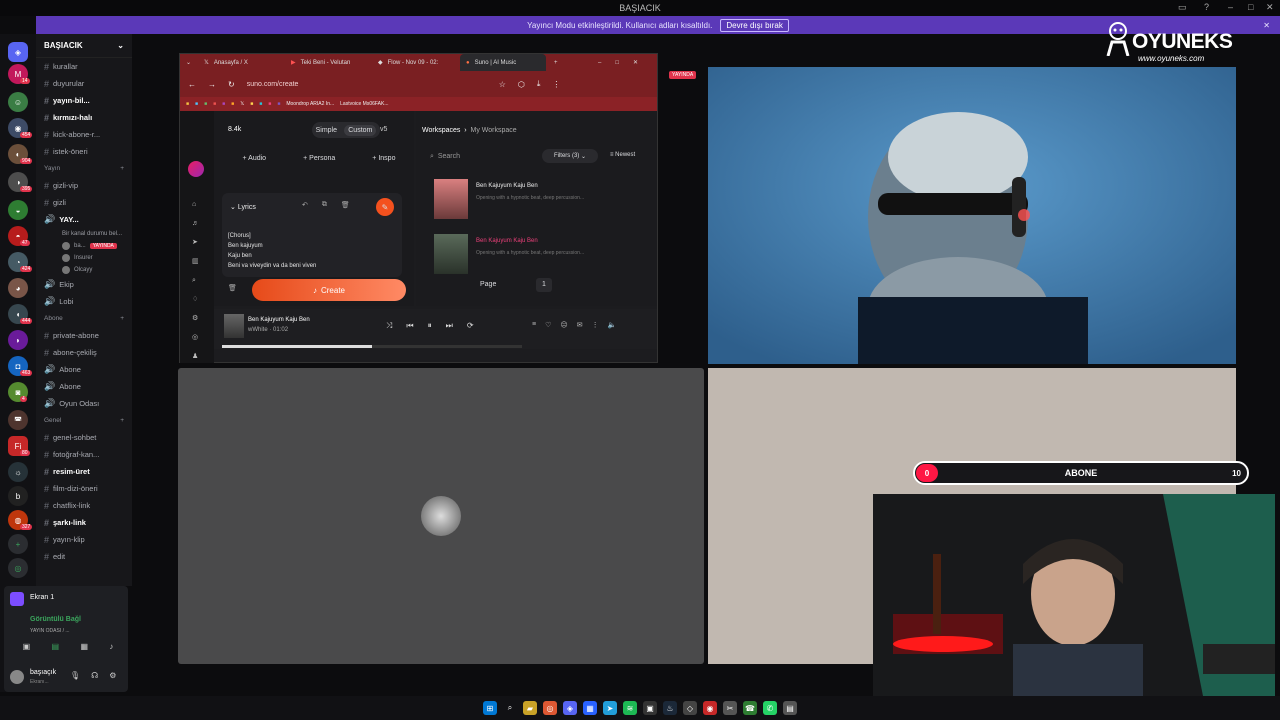  I want to click on close-icon: ✕, so click(635, 62).